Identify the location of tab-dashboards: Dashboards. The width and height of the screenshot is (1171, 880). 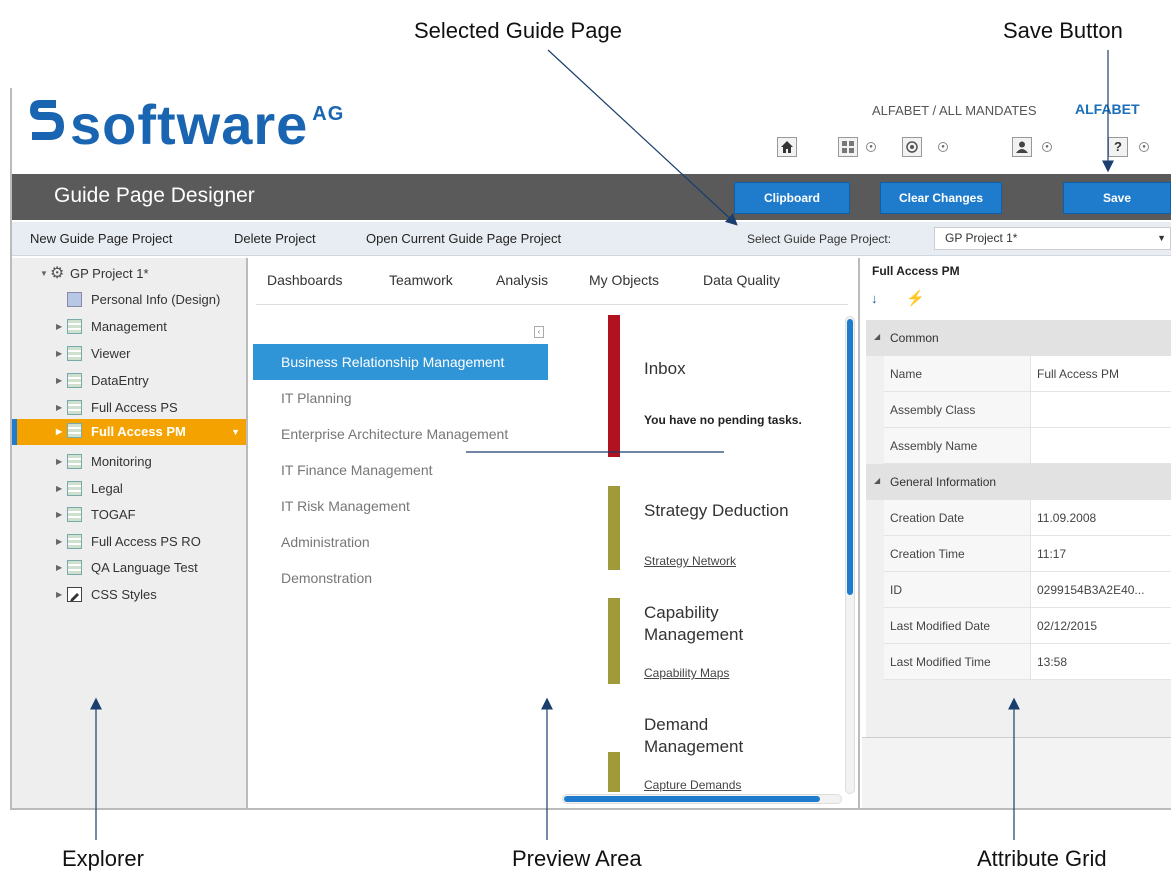
(305, 280).